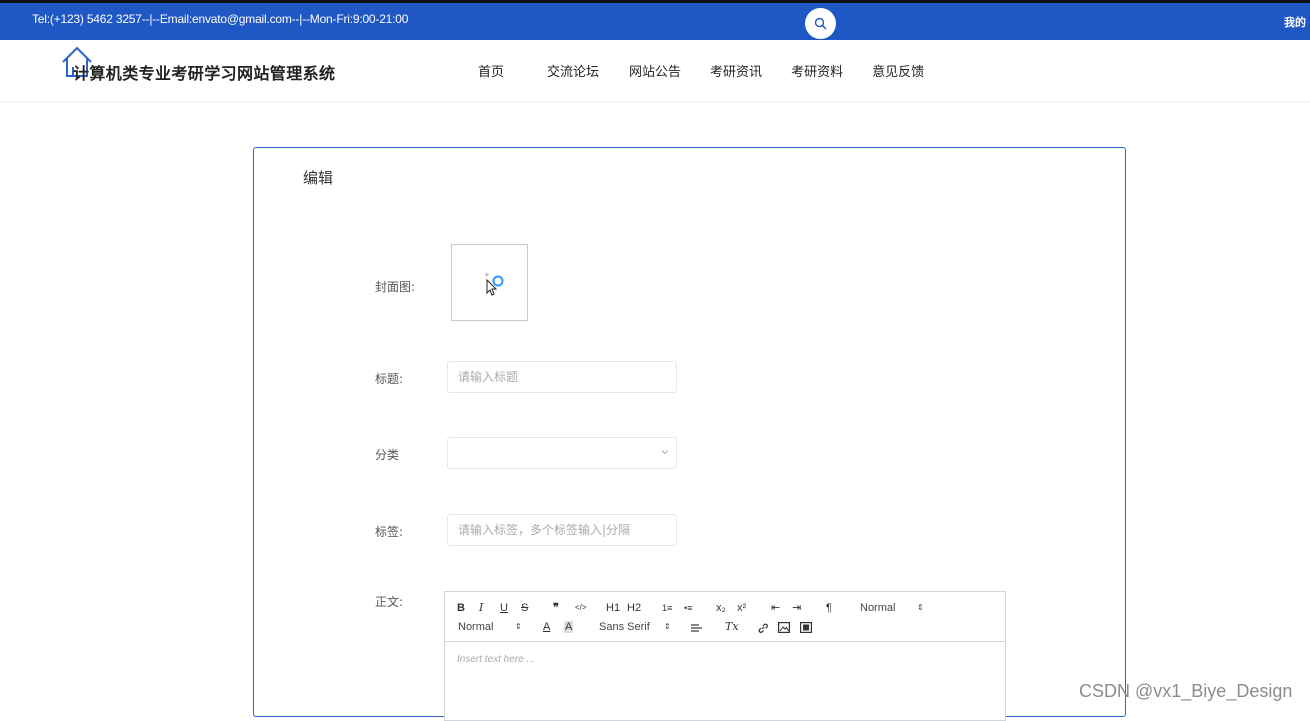 The image size is (1310, 721). I want to click on watermark: CSDN @vx1_Biye_Design, so click(1186, 691).